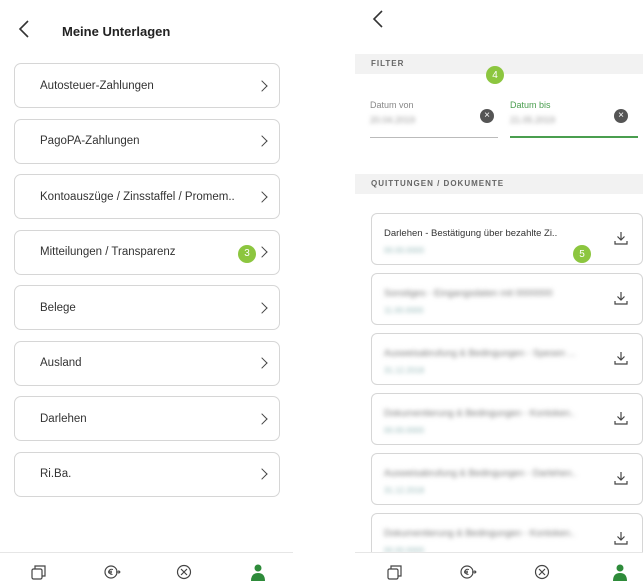 This screenshot has height=583, width=643. Describe the element at coordinates (116, 31) in the screenshot. I see `page-title: Meine Unterlagen` at that location.